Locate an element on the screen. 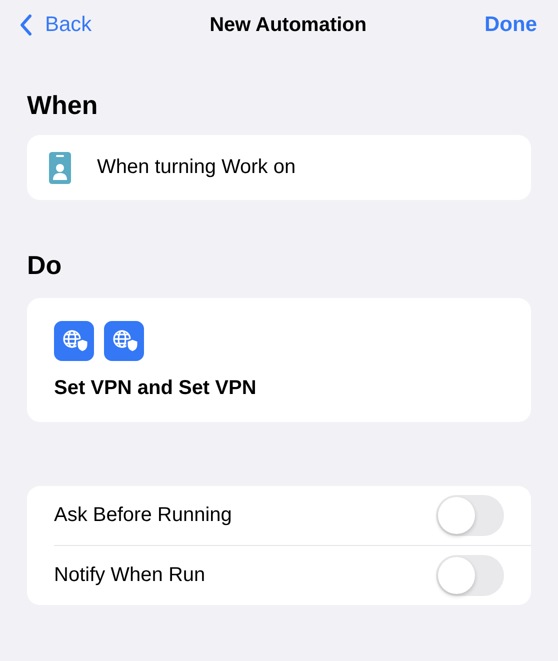 This screenshot has height=661, width=558. option-label: Notify When Run is located at coordinates (130, 575).